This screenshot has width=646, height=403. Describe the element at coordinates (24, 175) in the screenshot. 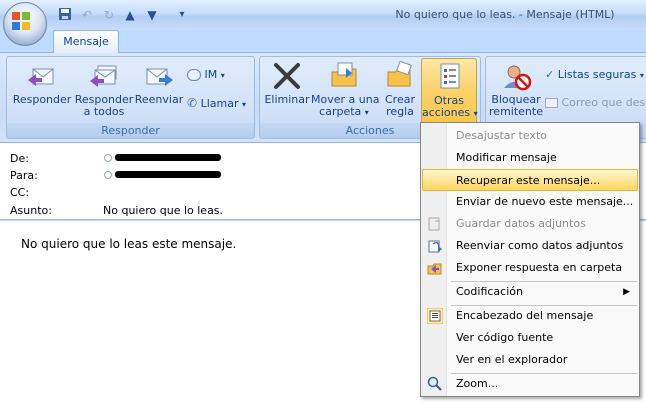

I see `to-label: Para:` at that location.